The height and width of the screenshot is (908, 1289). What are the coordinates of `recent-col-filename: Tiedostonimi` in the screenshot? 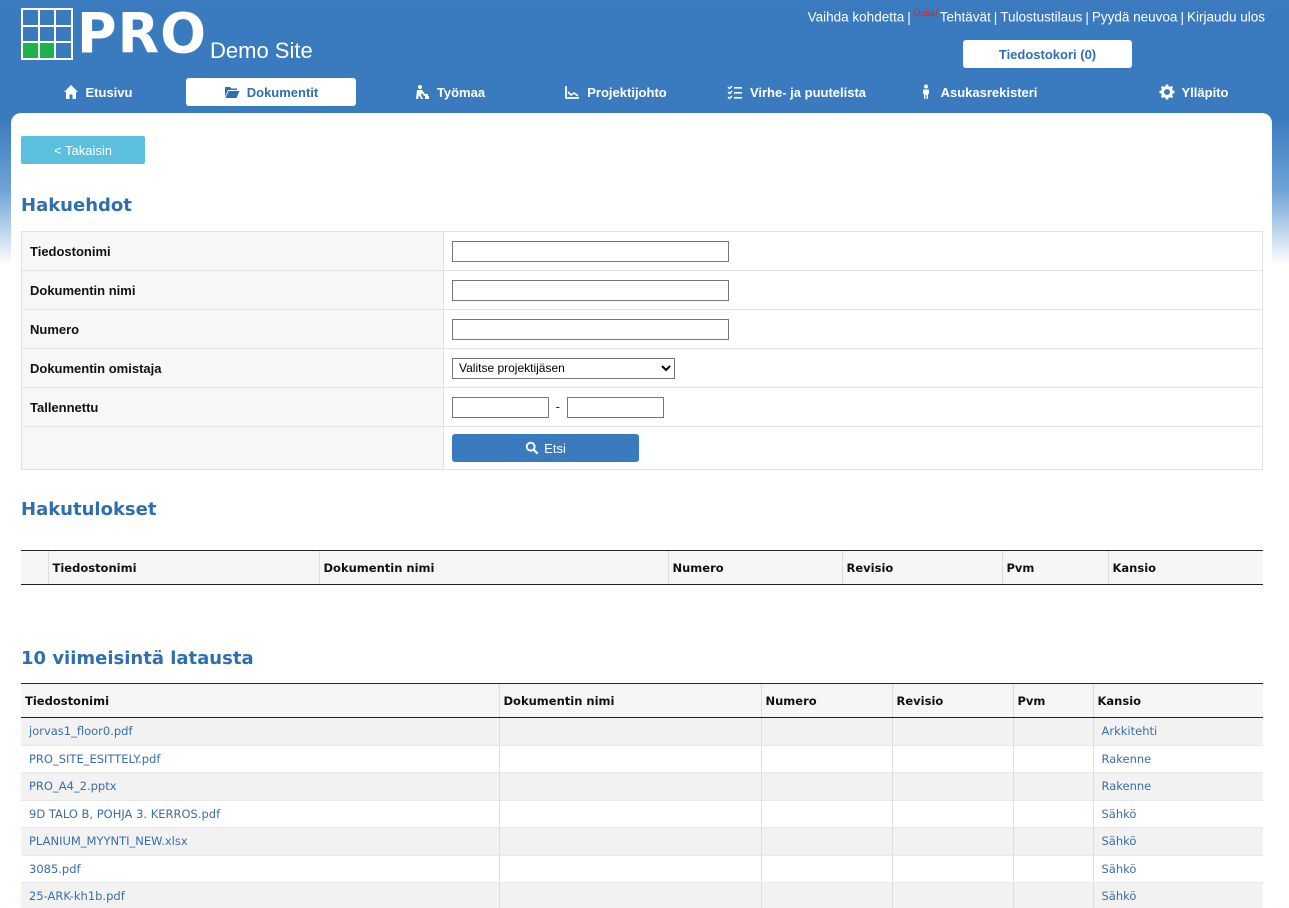 It's located at (260, 700).